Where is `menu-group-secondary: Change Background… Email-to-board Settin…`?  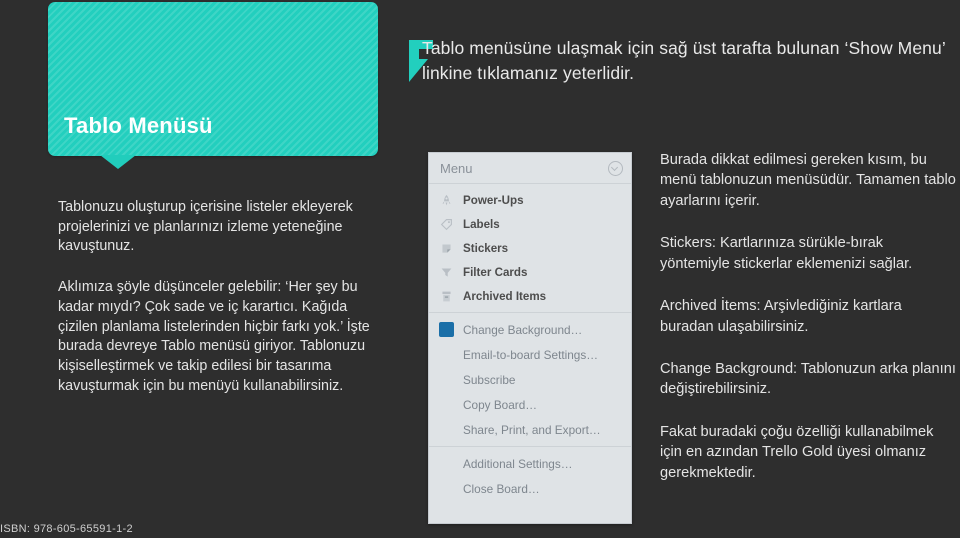
menu-group-secondary: Change Background… Email-to-board Settin… is located at coordinates (530, 379).